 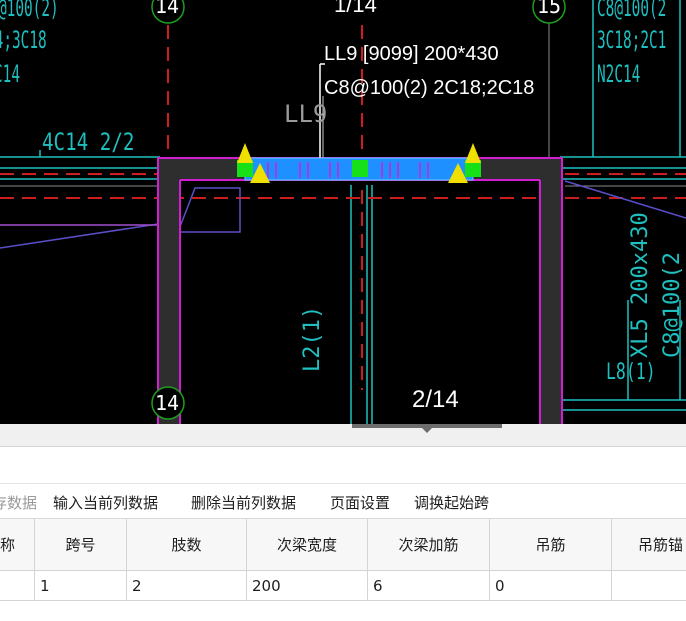 What do you see at coordinates (411, 54) in the screenshot?
I see `beam-label-line1: LL9 [9099] 200*430` at bounding box center [411, 54].